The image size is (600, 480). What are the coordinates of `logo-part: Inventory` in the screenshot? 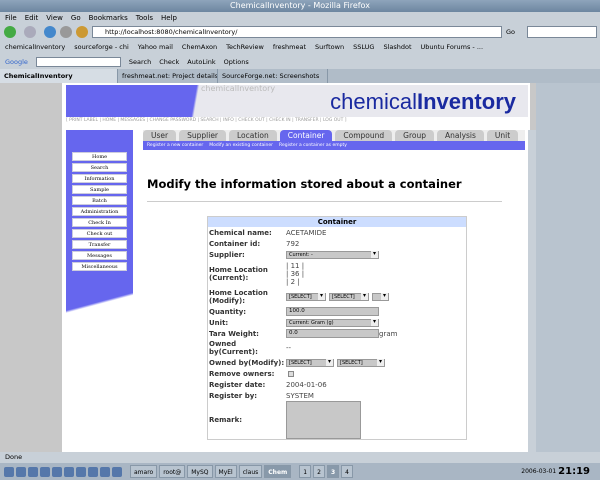 It's located at (466, 101).